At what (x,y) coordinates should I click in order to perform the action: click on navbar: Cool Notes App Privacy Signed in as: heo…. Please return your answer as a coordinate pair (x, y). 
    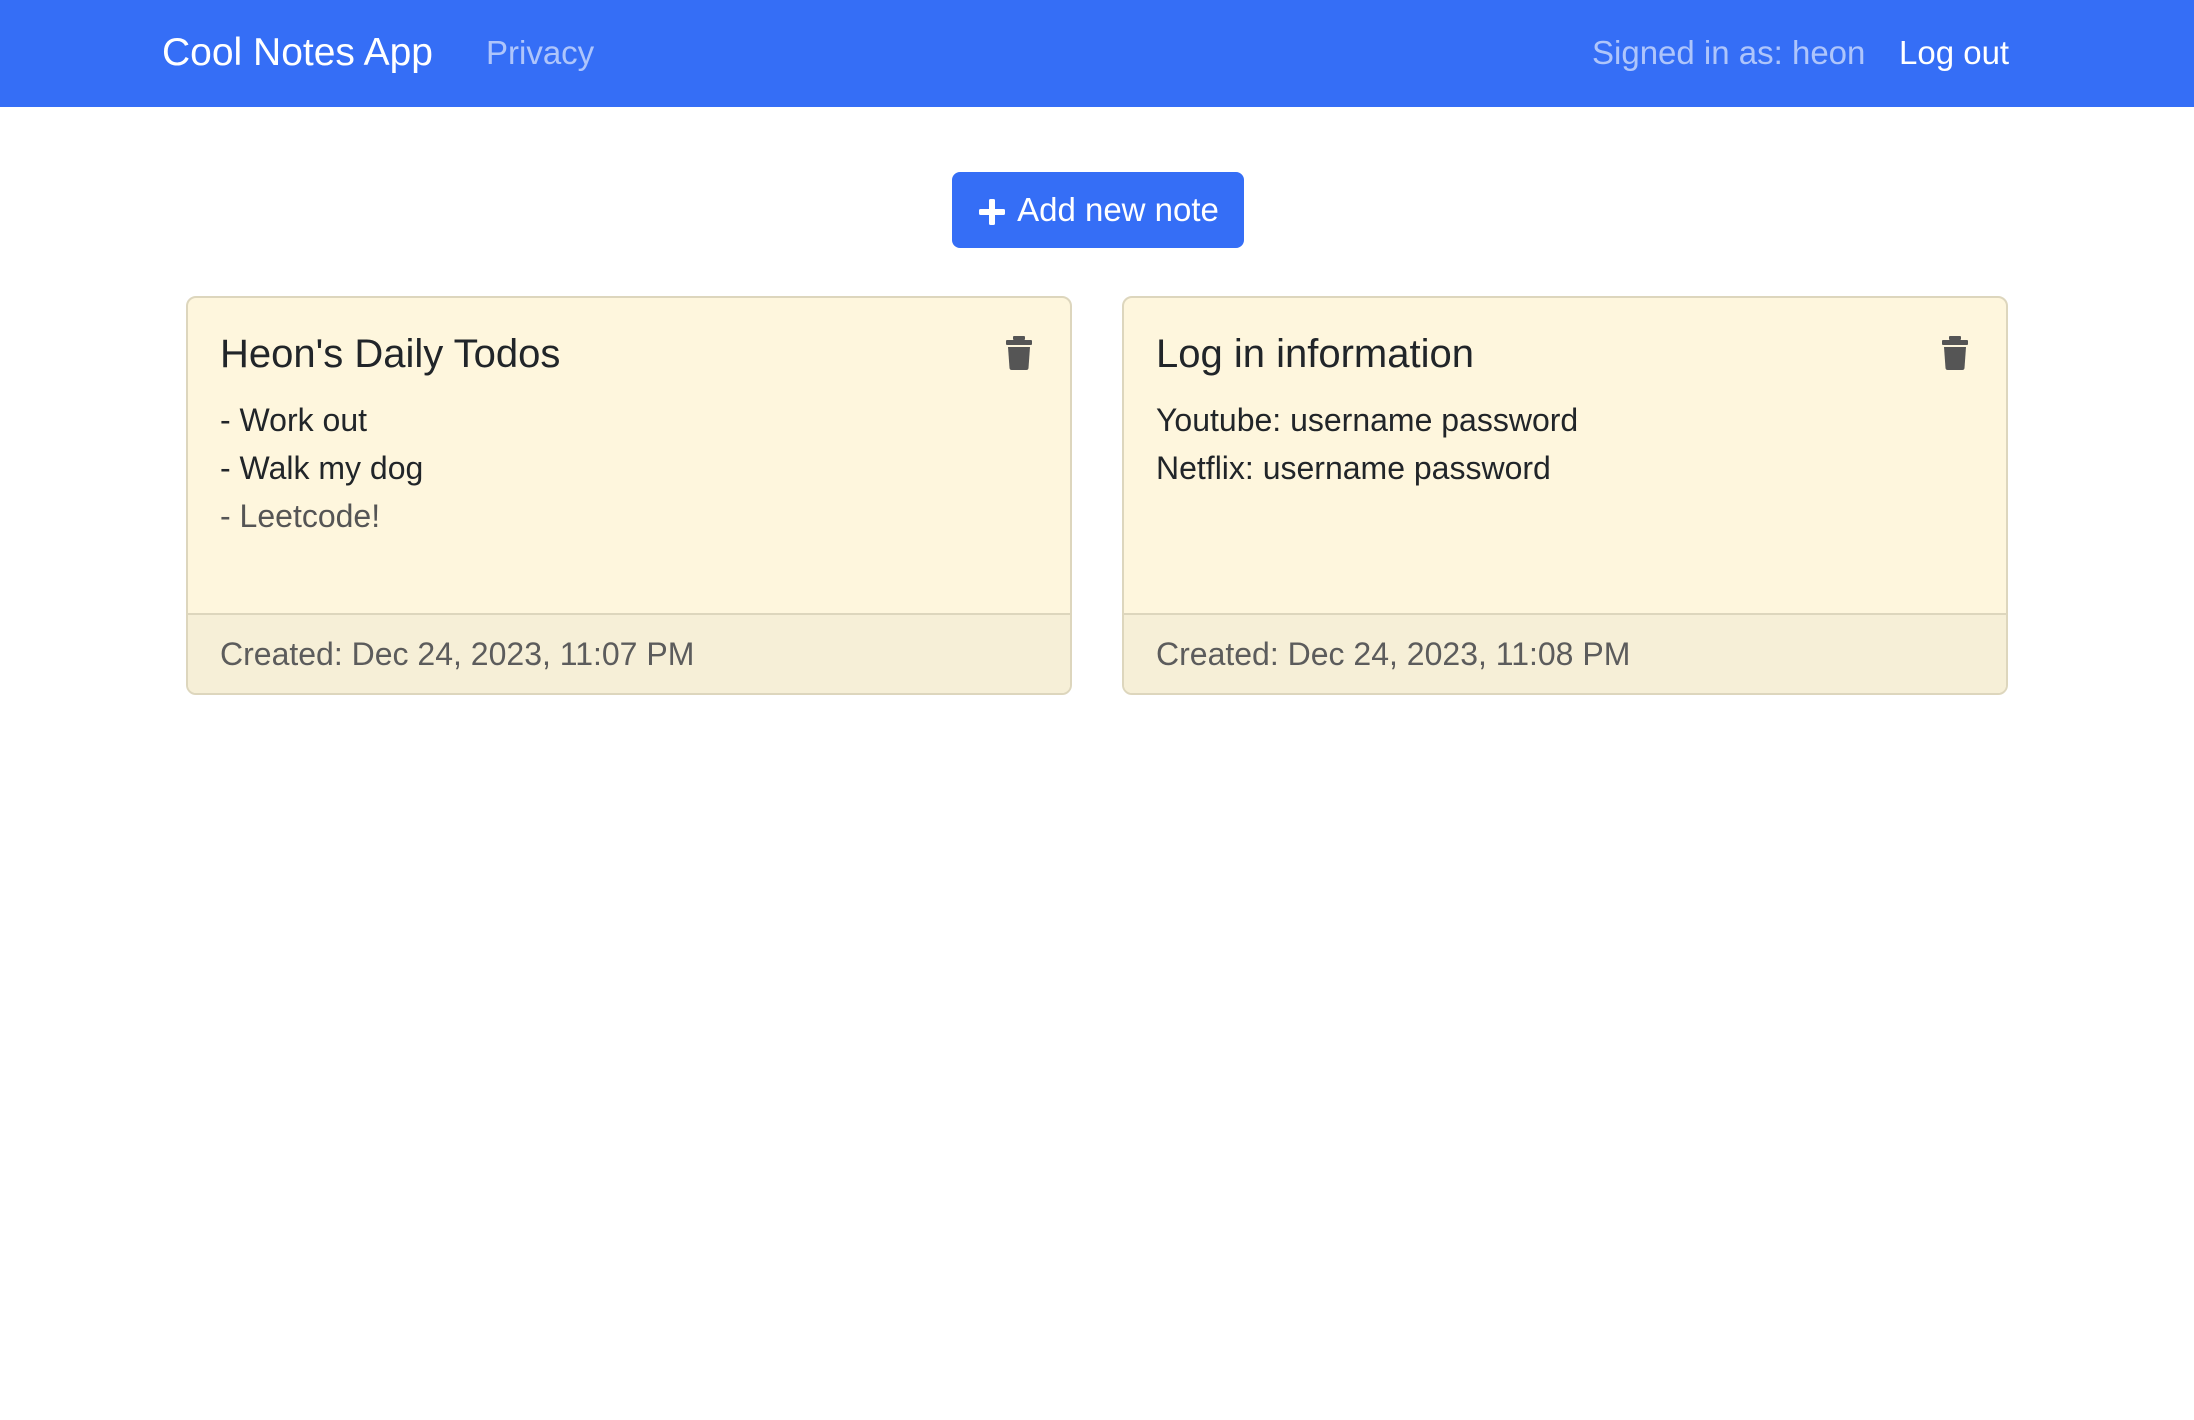
    Looking at the image, I should click on (1097, 53).